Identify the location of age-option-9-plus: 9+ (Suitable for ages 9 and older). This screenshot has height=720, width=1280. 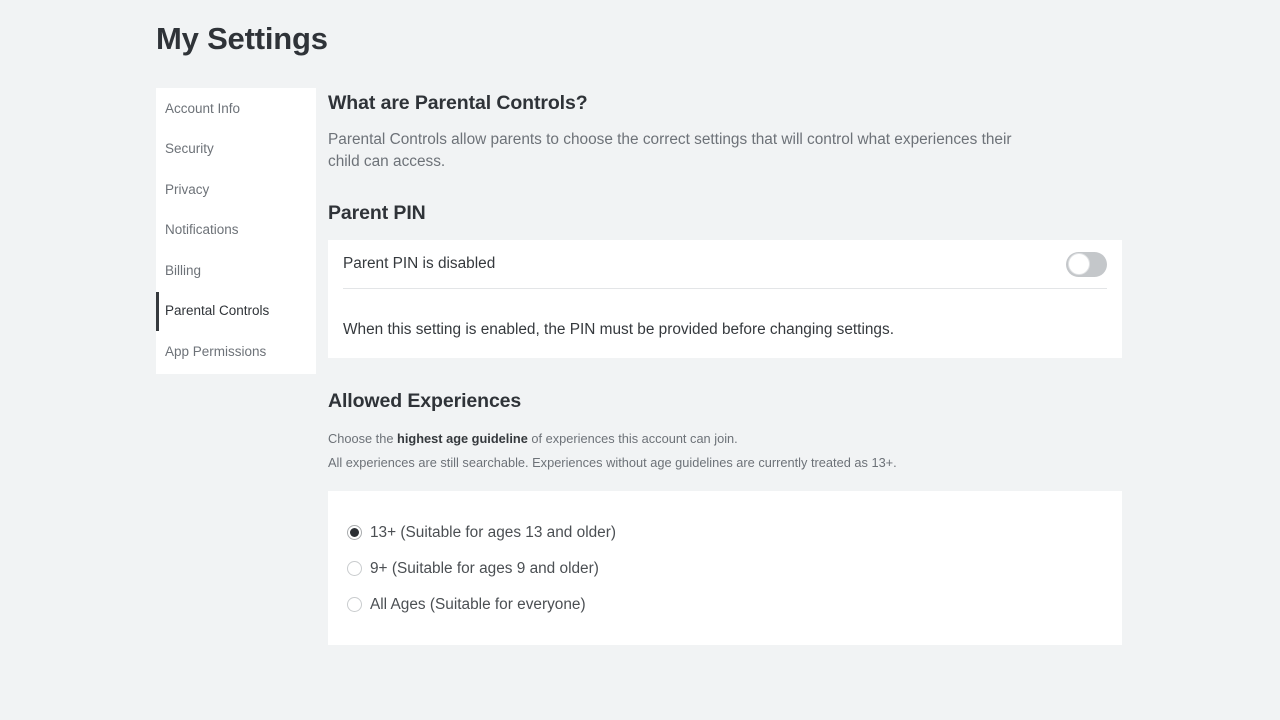
(725, 568).